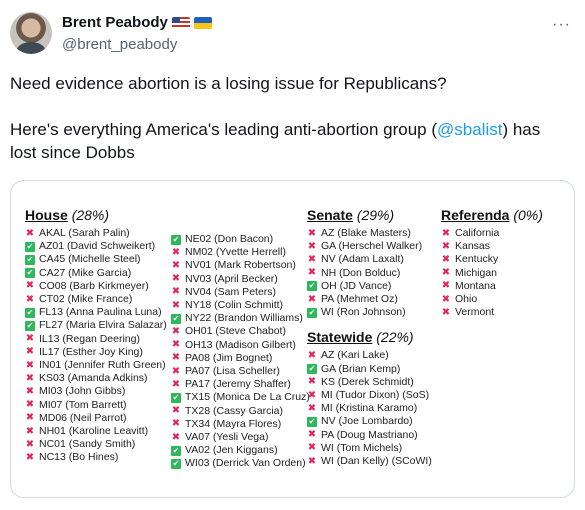  What do you see at coordinates (469, 129) in the screenshot?
I see `mention-link: @sbalist` at bounding box center [469, 129].